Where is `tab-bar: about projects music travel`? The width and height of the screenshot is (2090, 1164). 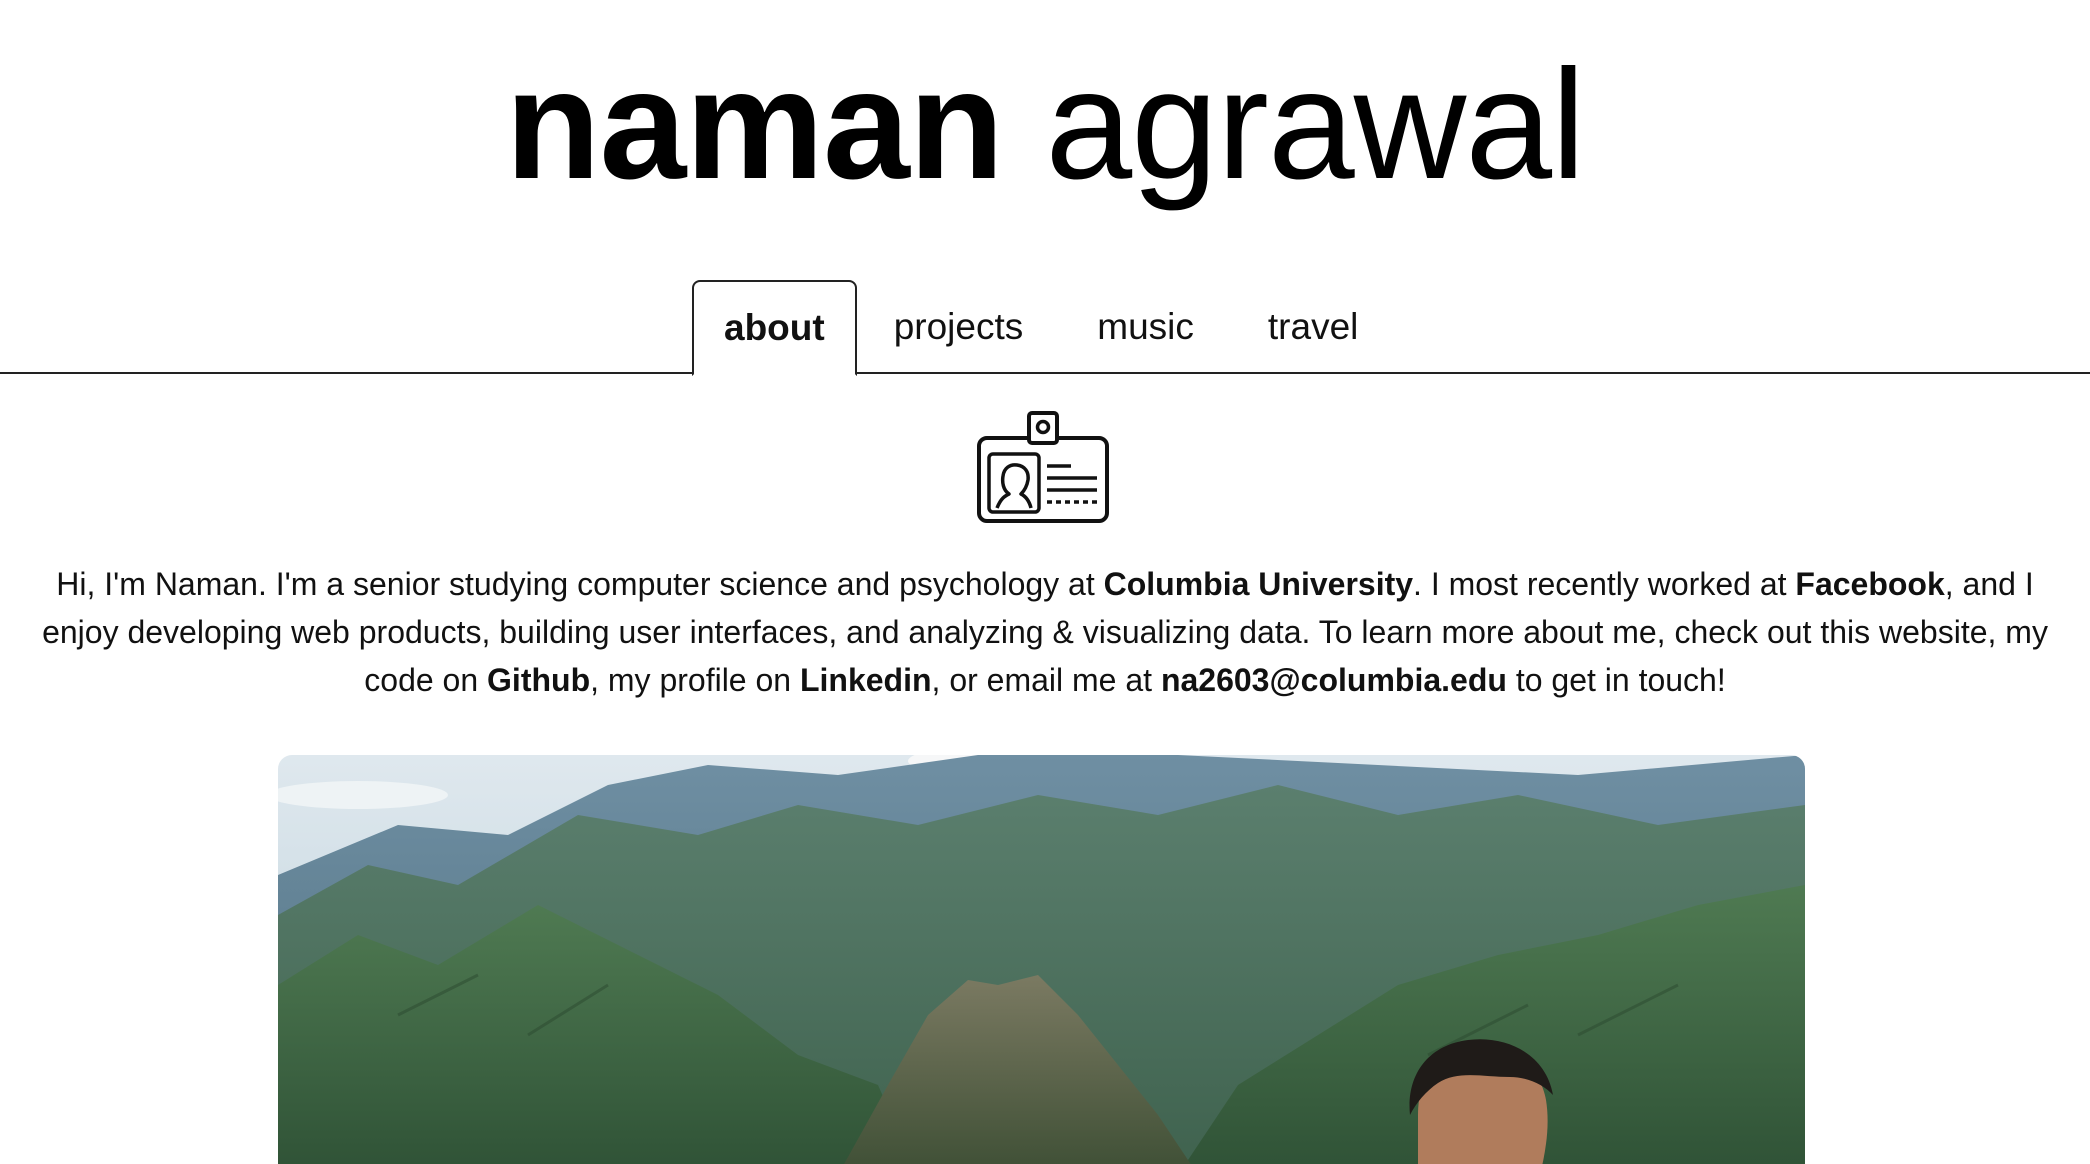
tab-bar: about projects music travel is located at coordinates (1043, 328).